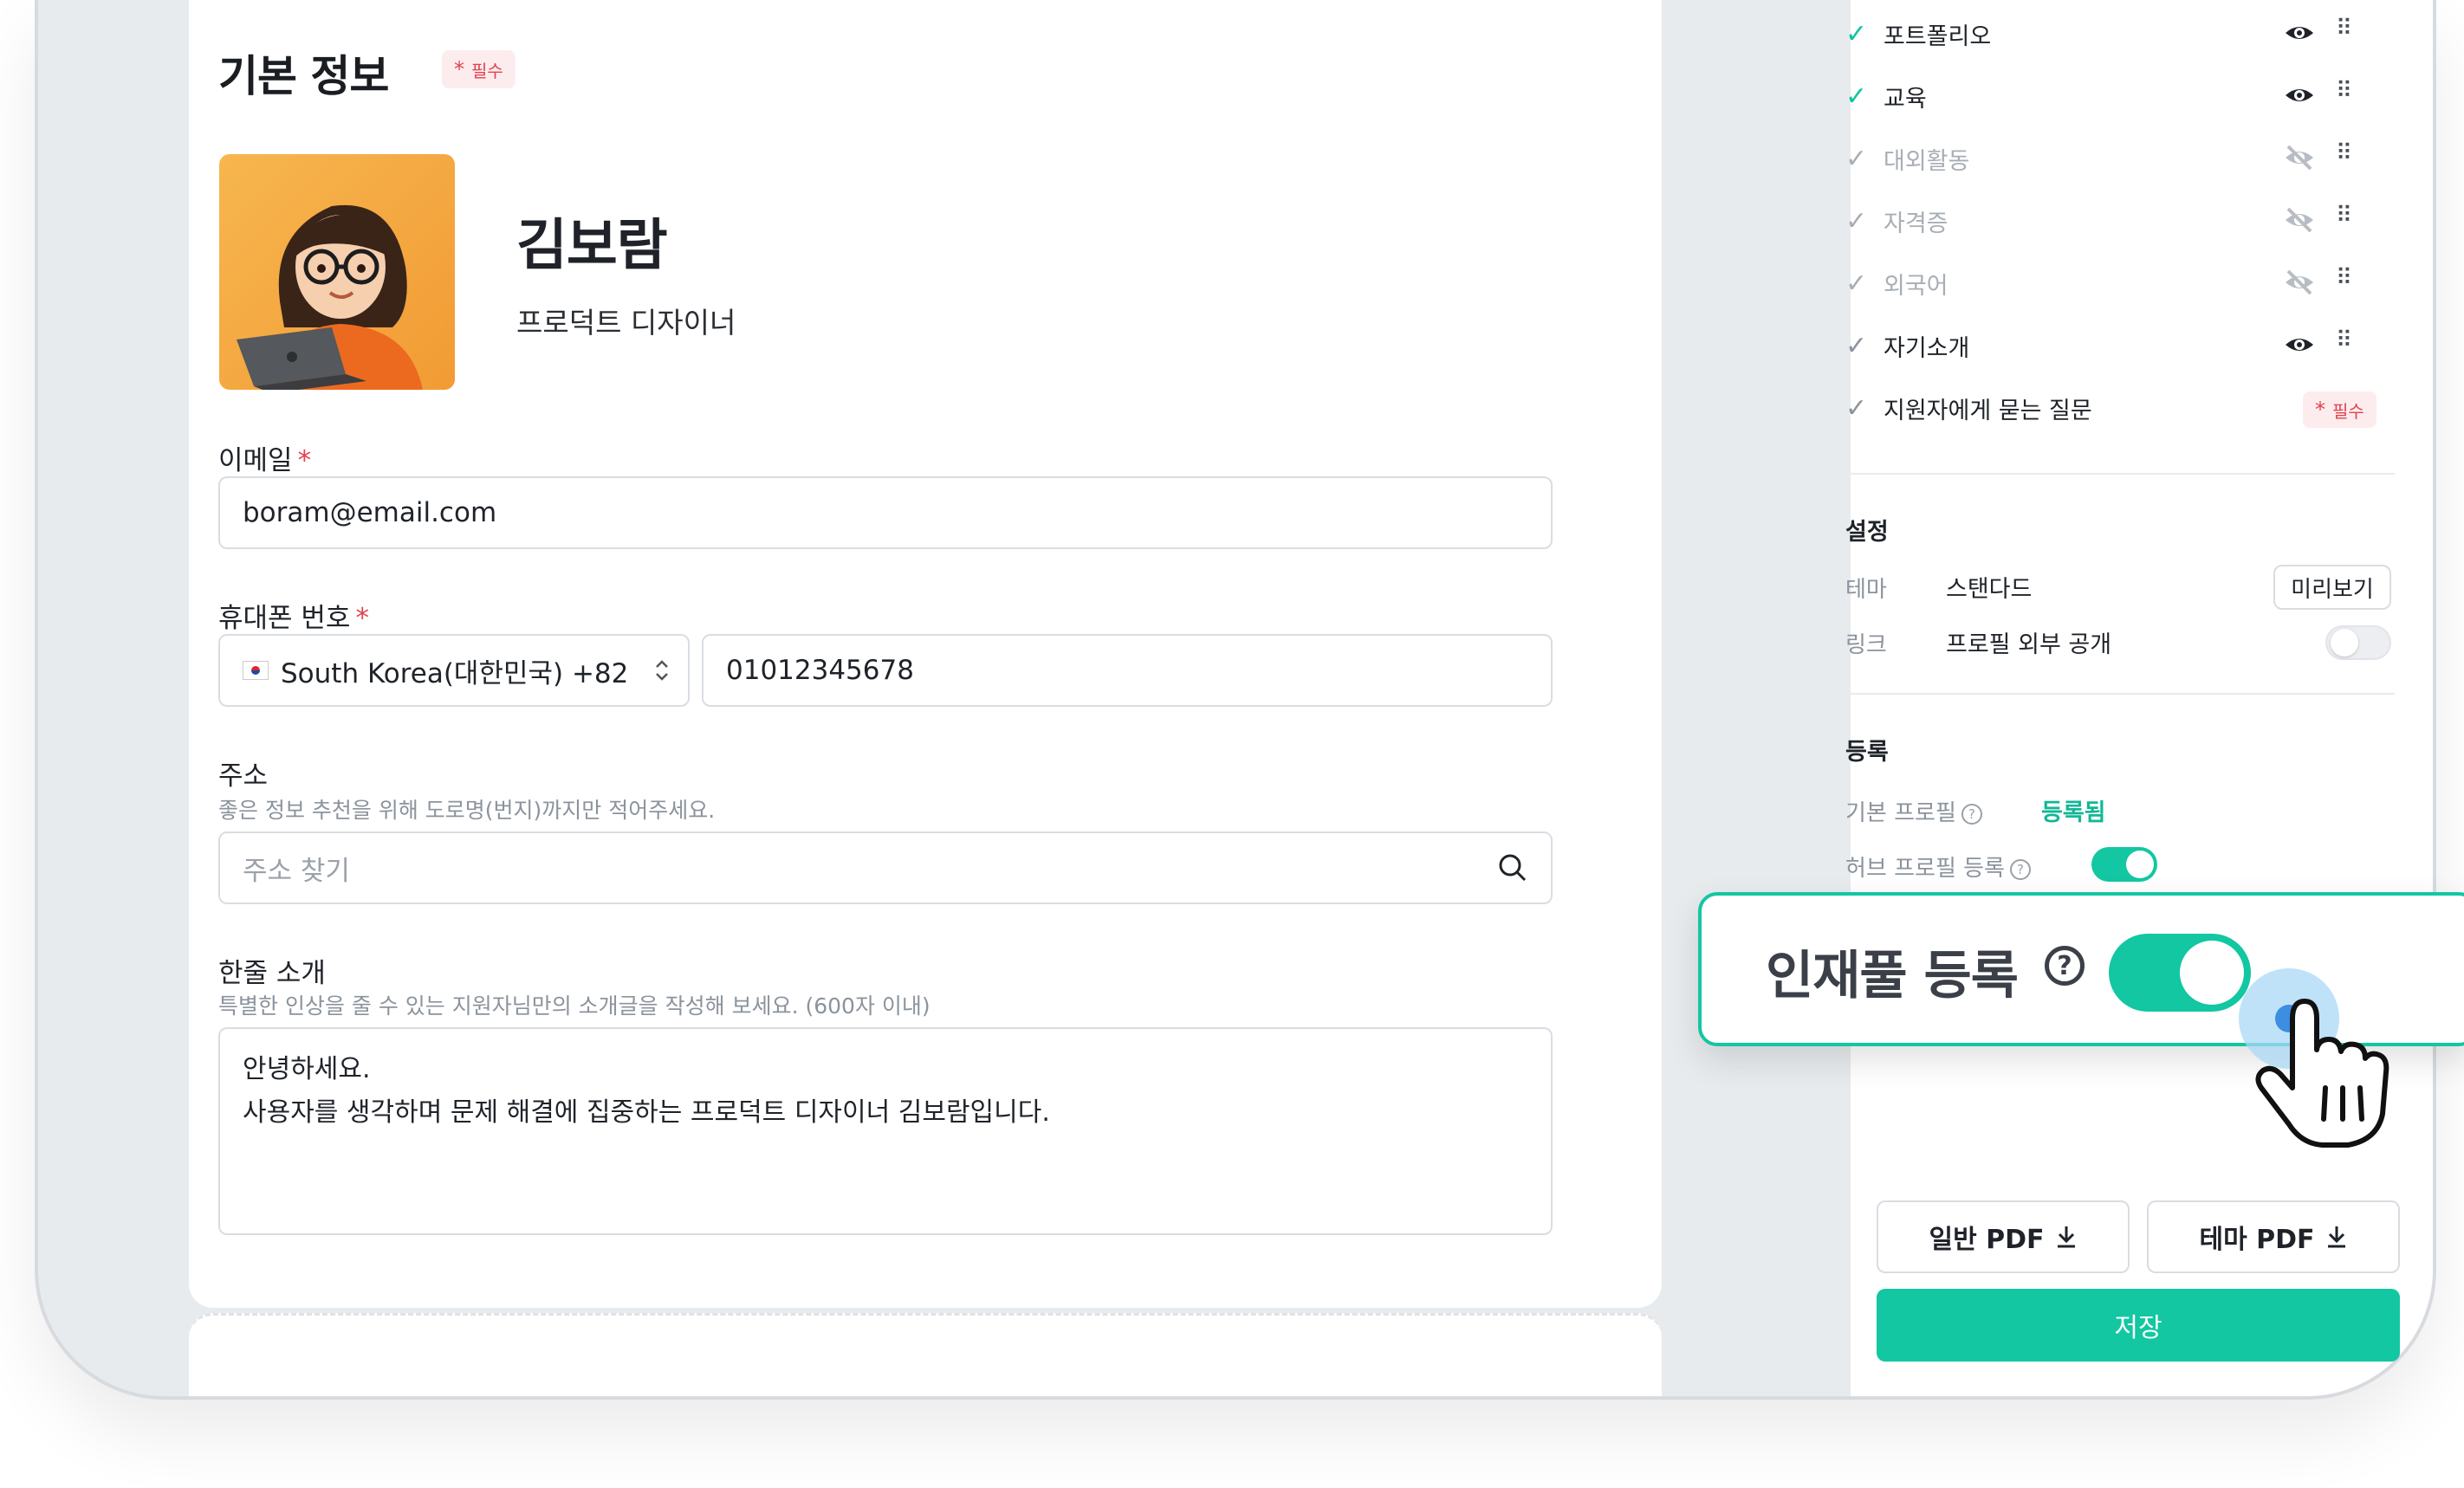 Image resolution: width=2464 pixels, height=1488 pixels. What do you see at coordinates (2122, 158) in the screenshot?
I see `section-item-activities: ✓ 대외활동 ⠿` at bounding box center [2122, 158].